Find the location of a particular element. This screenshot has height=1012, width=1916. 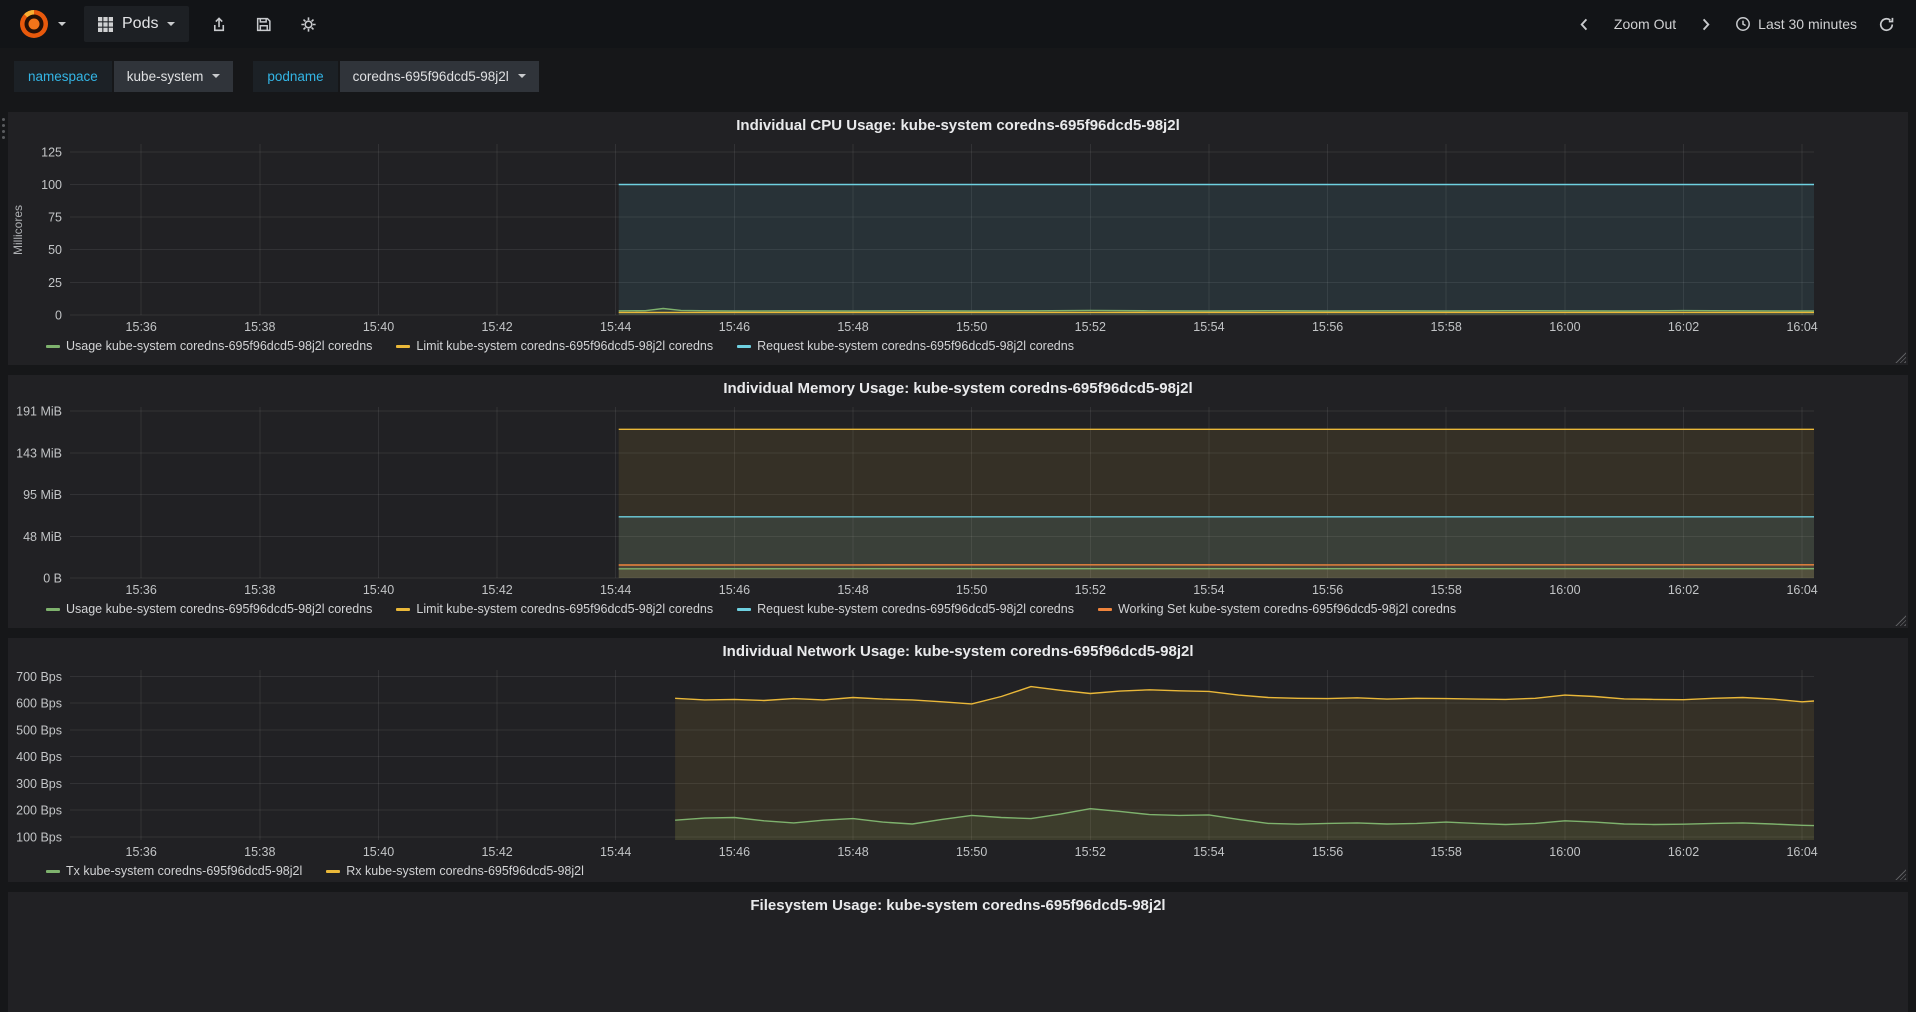

clock-icon is located at coordinates (1743, 24).